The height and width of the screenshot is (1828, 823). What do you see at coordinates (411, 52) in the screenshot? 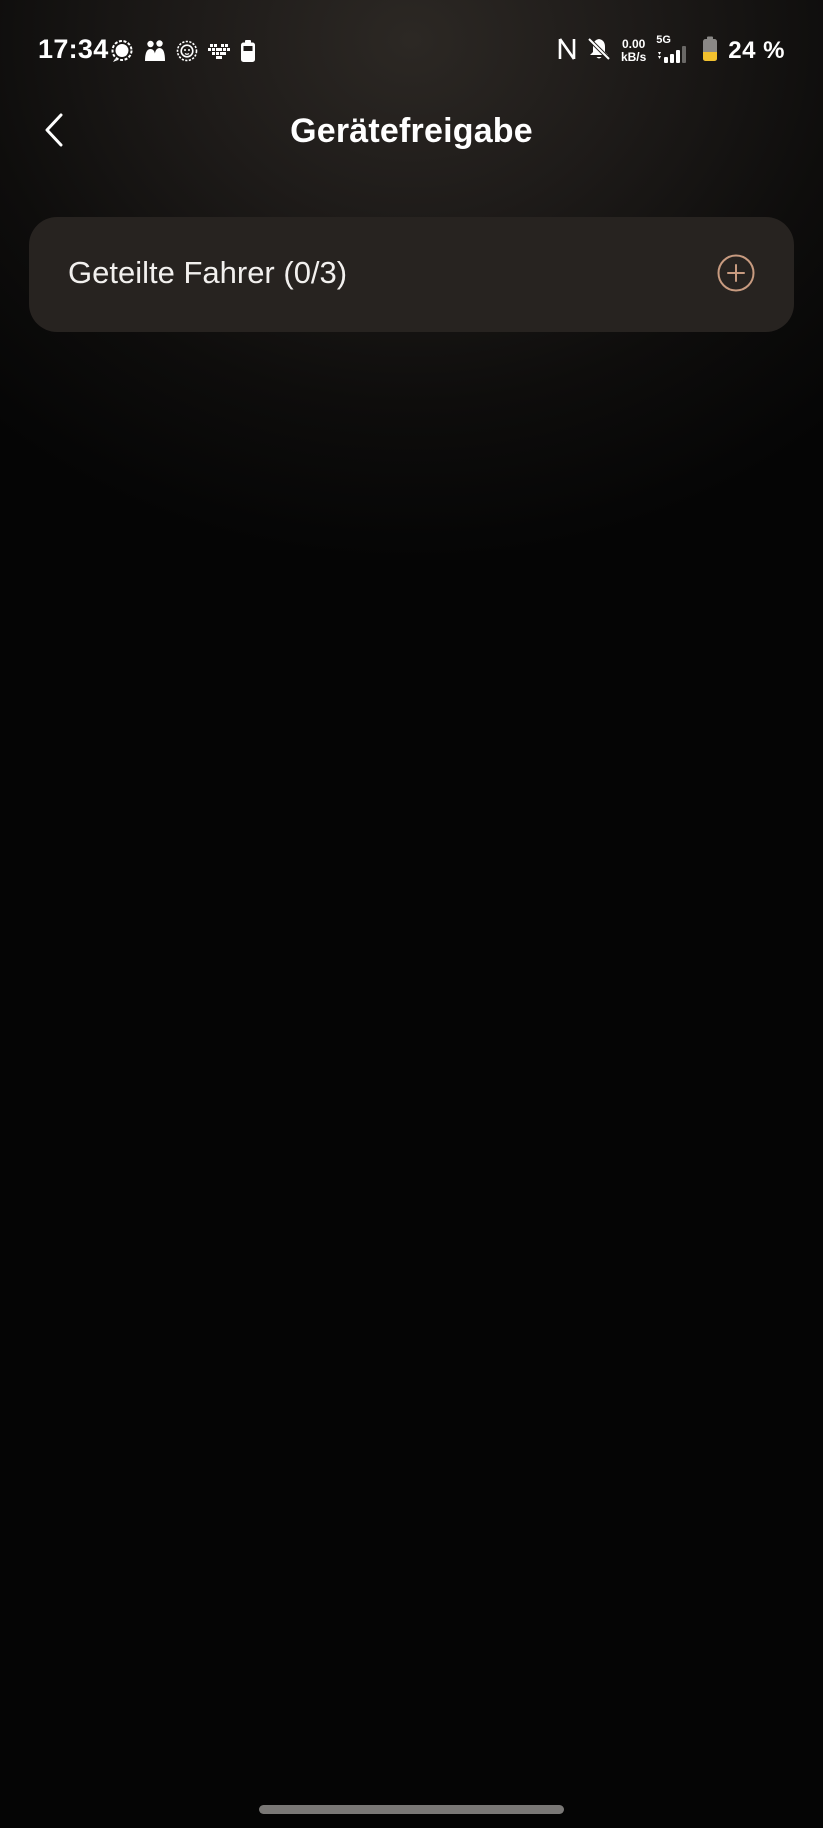
I see `status-bar: 17:34 0.00 kB/s 5G 24 %` at bounding box center [411, 52].